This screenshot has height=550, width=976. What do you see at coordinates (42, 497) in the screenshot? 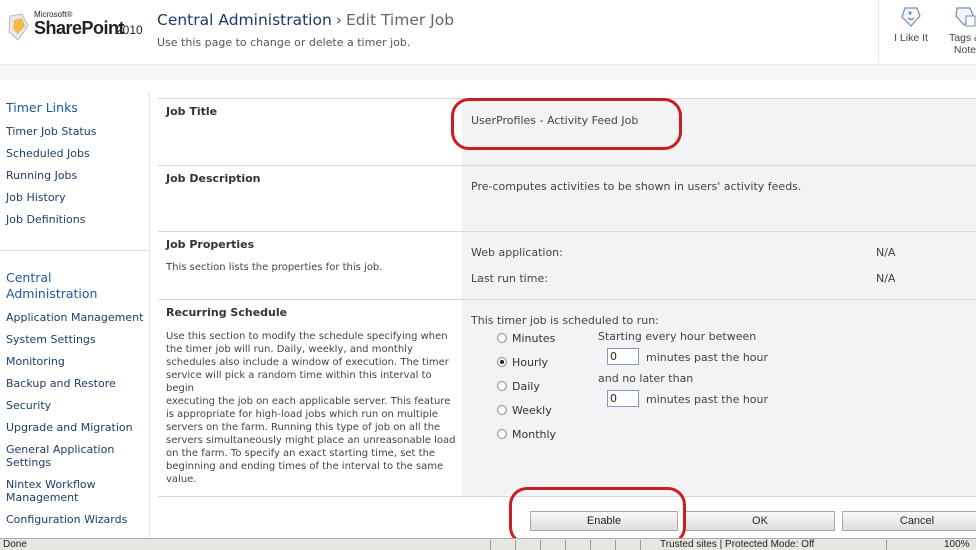
I see `nav-item-nintex-line2: Management` at bounding box center [42, 497].